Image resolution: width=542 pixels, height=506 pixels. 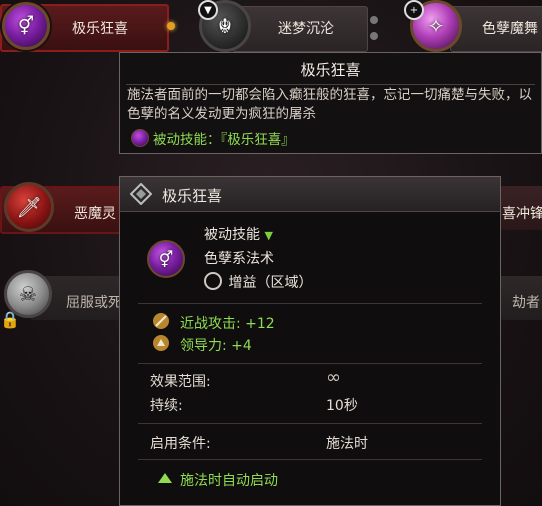 I want to click on skill-type-line: 被动技能 ▼, so click(x=238, y=234).